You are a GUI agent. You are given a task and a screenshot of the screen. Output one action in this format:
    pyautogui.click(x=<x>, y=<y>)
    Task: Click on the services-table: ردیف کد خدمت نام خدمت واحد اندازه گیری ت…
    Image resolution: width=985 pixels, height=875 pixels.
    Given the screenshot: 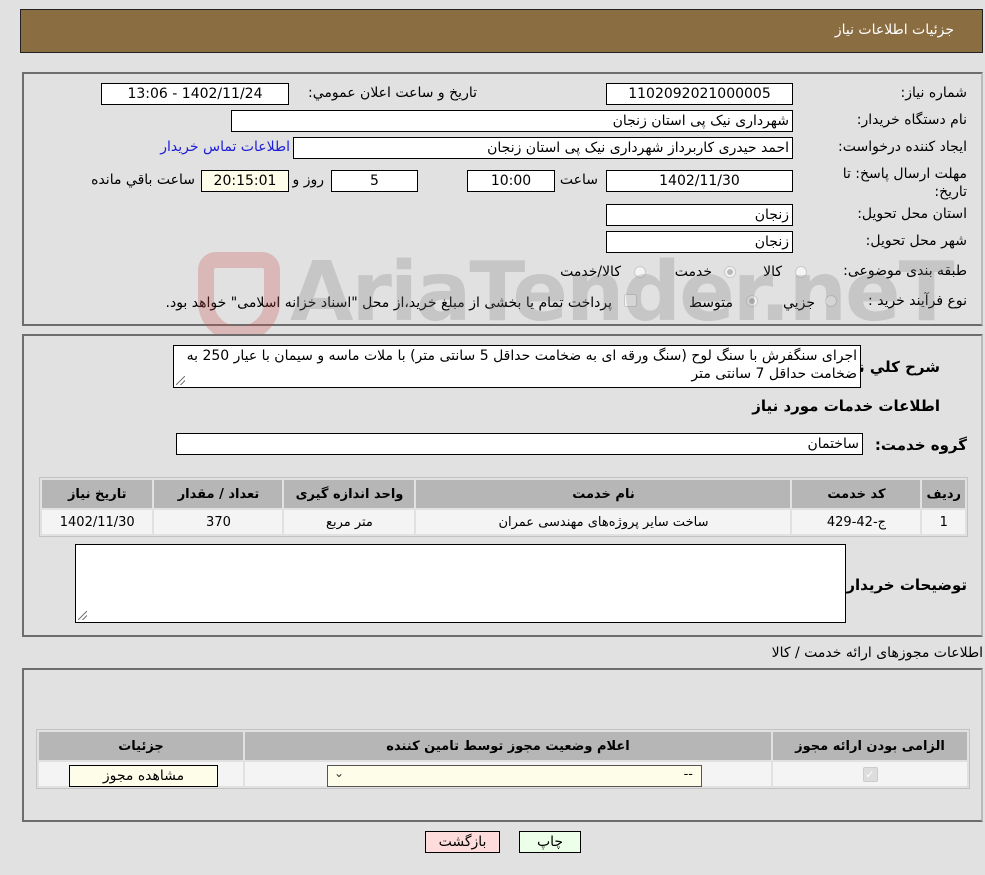 What is the action you would take?
    pyautogui.click(x=503, y=507)
    